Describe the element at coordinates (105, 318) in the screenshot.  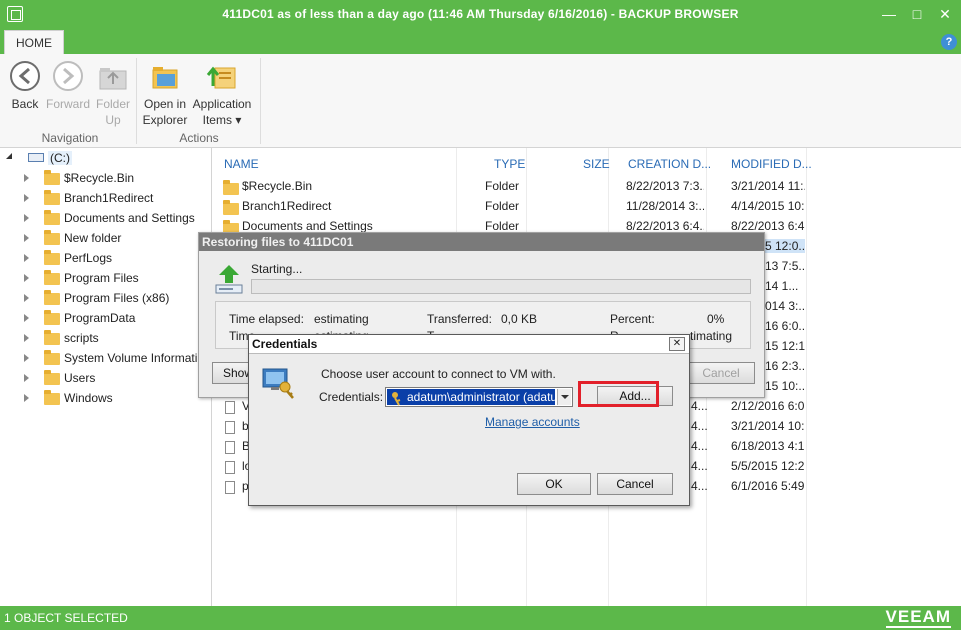
I see `tree-item: ProgramData` at that location.